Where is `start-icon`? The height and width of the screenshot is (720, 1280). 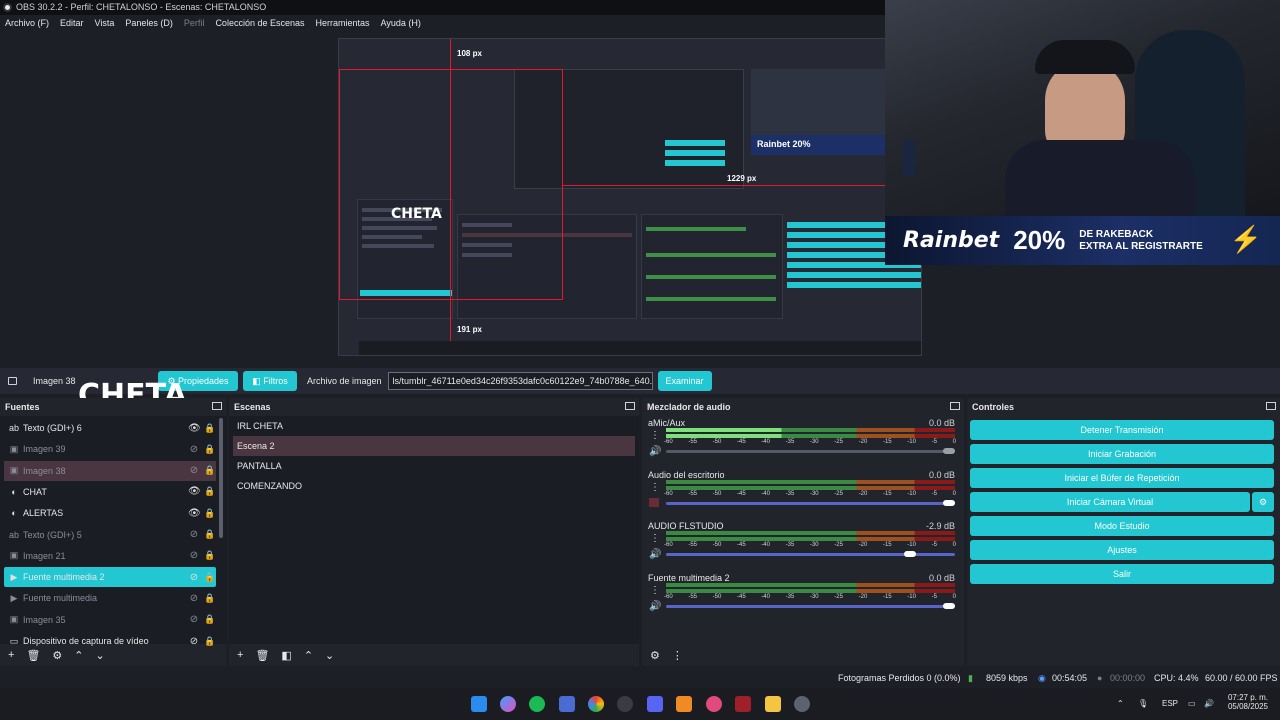 start-icon is located at coordinates (479, 704).